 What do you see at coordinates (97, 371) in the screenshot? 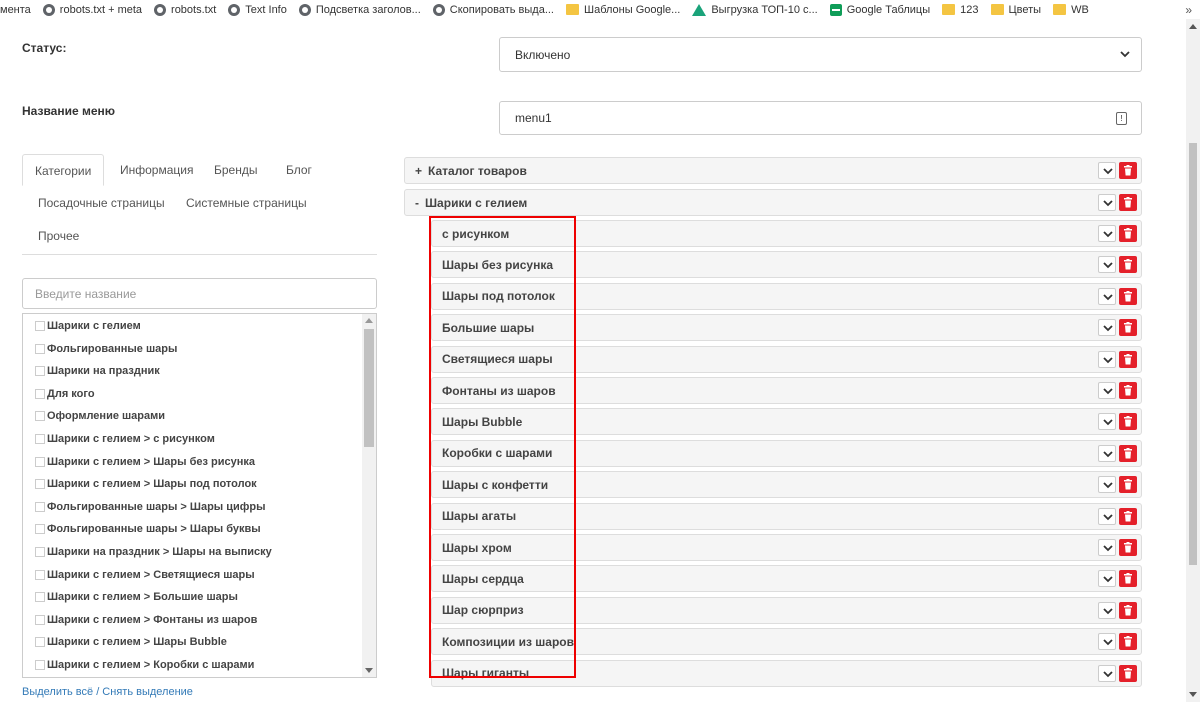
I see `checklist-item: Шарики на праздник` at bounding box center [97, 371].